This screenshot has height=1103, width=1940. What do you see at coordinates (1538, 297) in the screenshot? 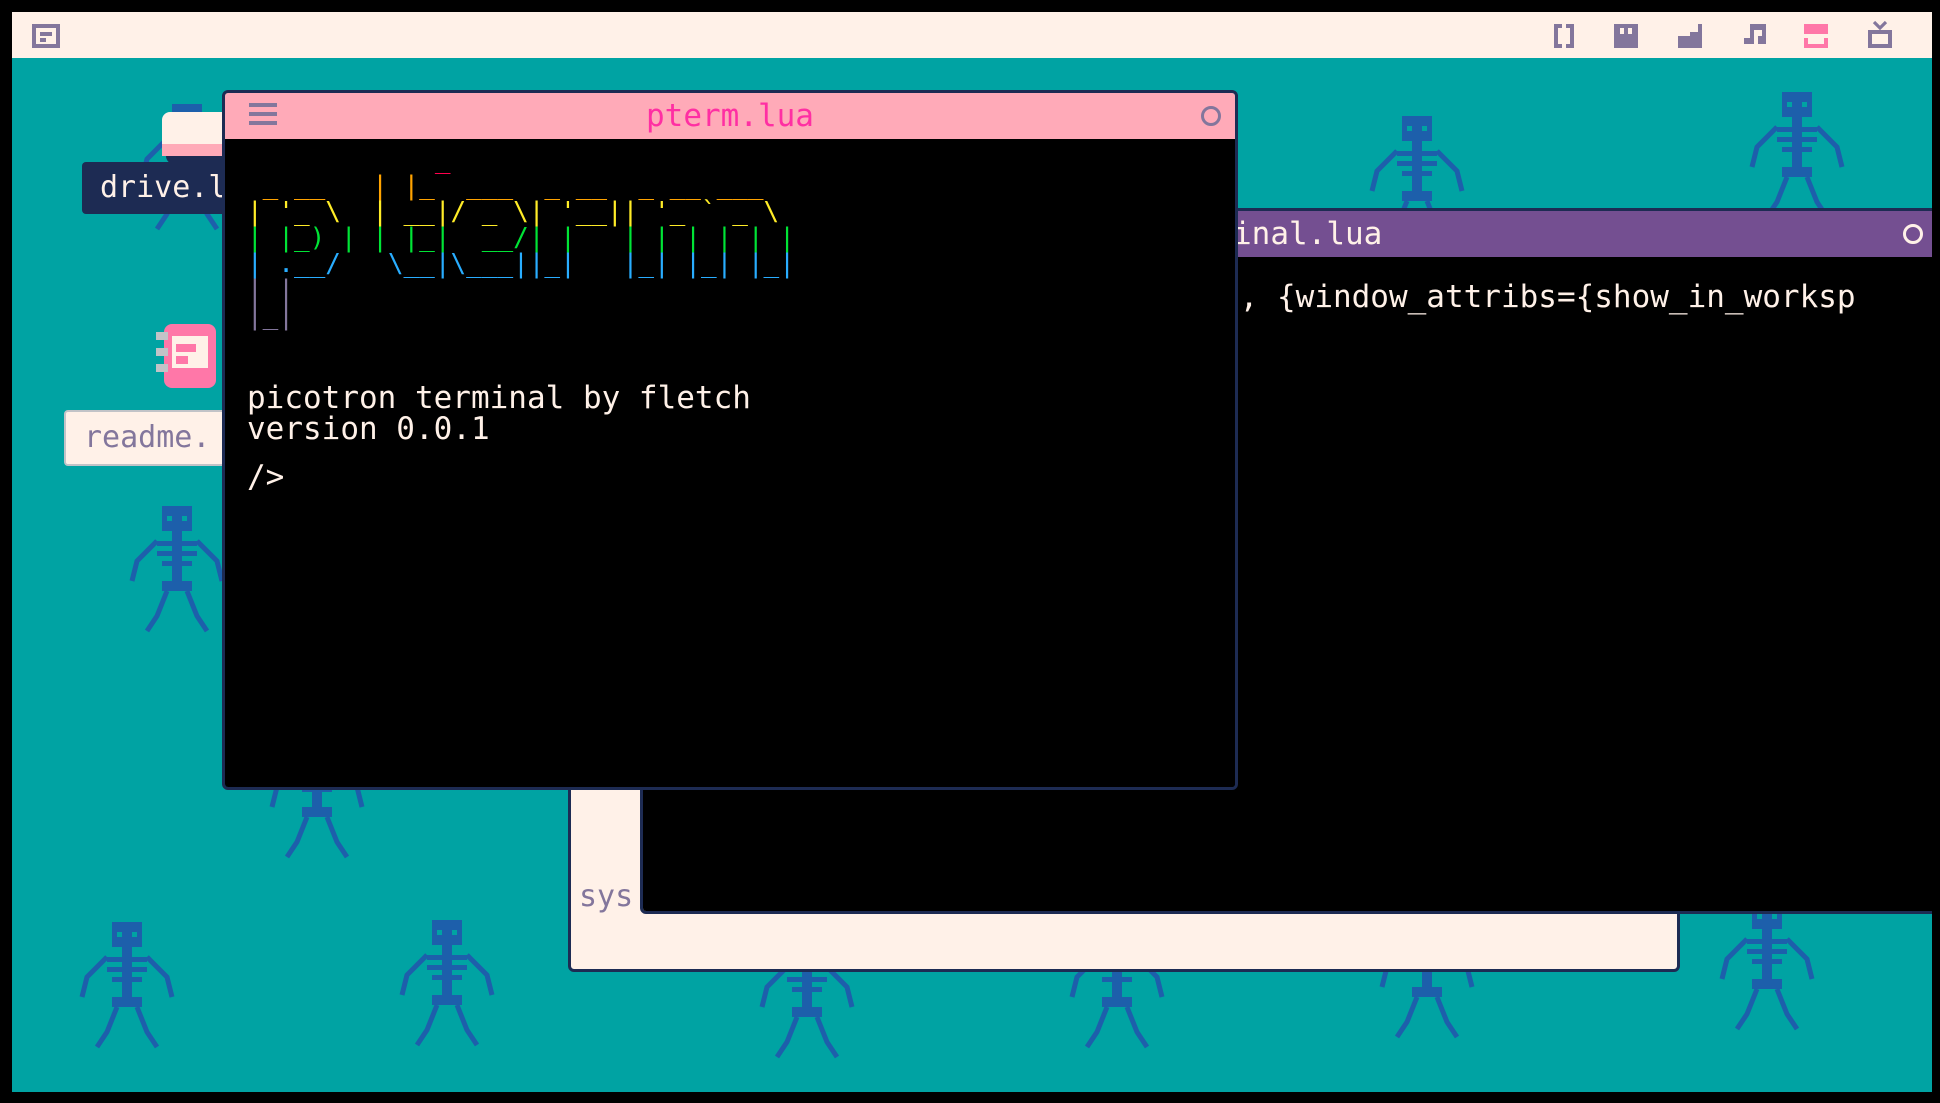
I see `terminal-code-line: ", {window_attribs={show_in_worksp` at bounding box center [1538, 297].